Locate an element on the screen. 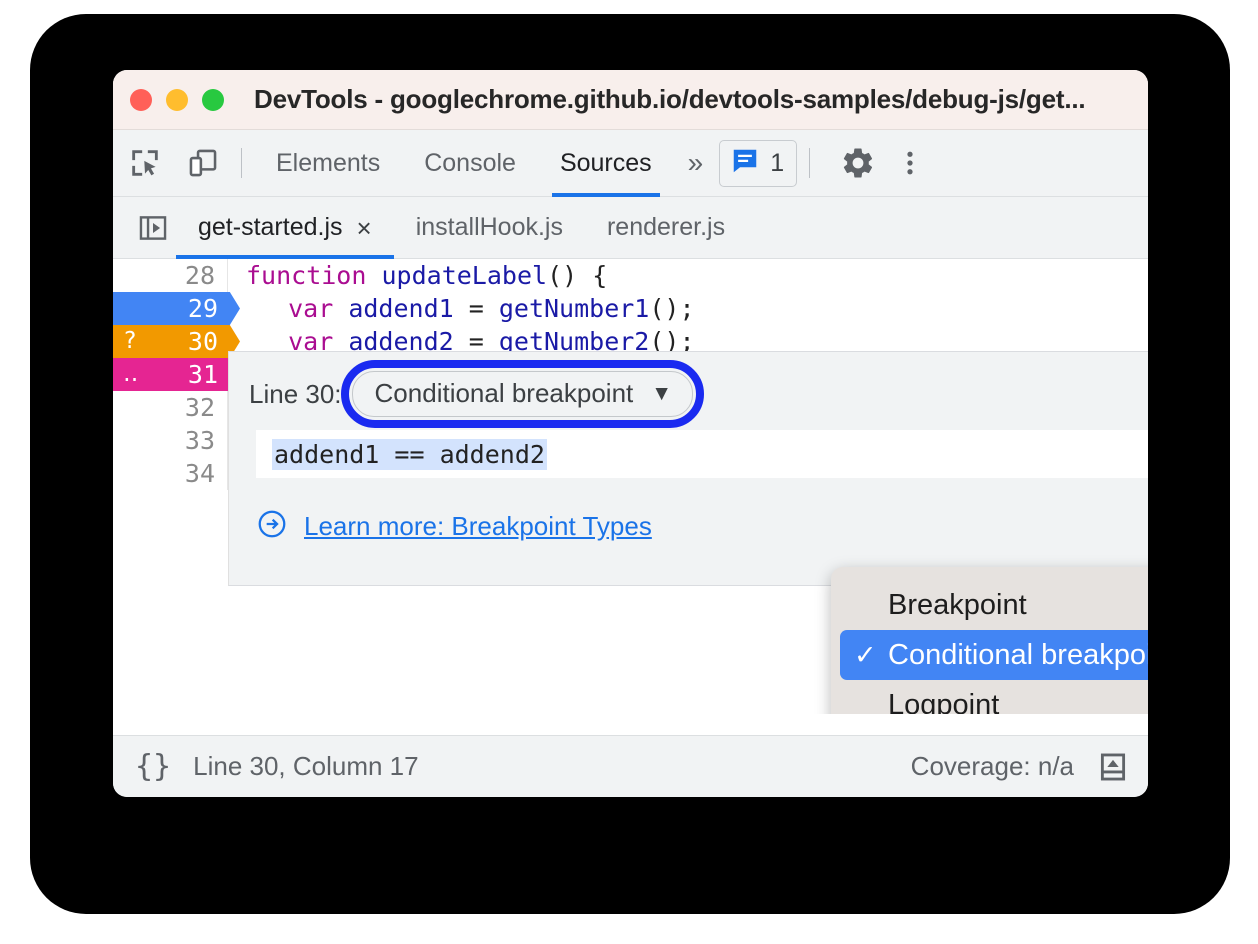 This screenshot has height=944, width=1258. breakpoint-glyph: ? is located at coordinates (130, 341).